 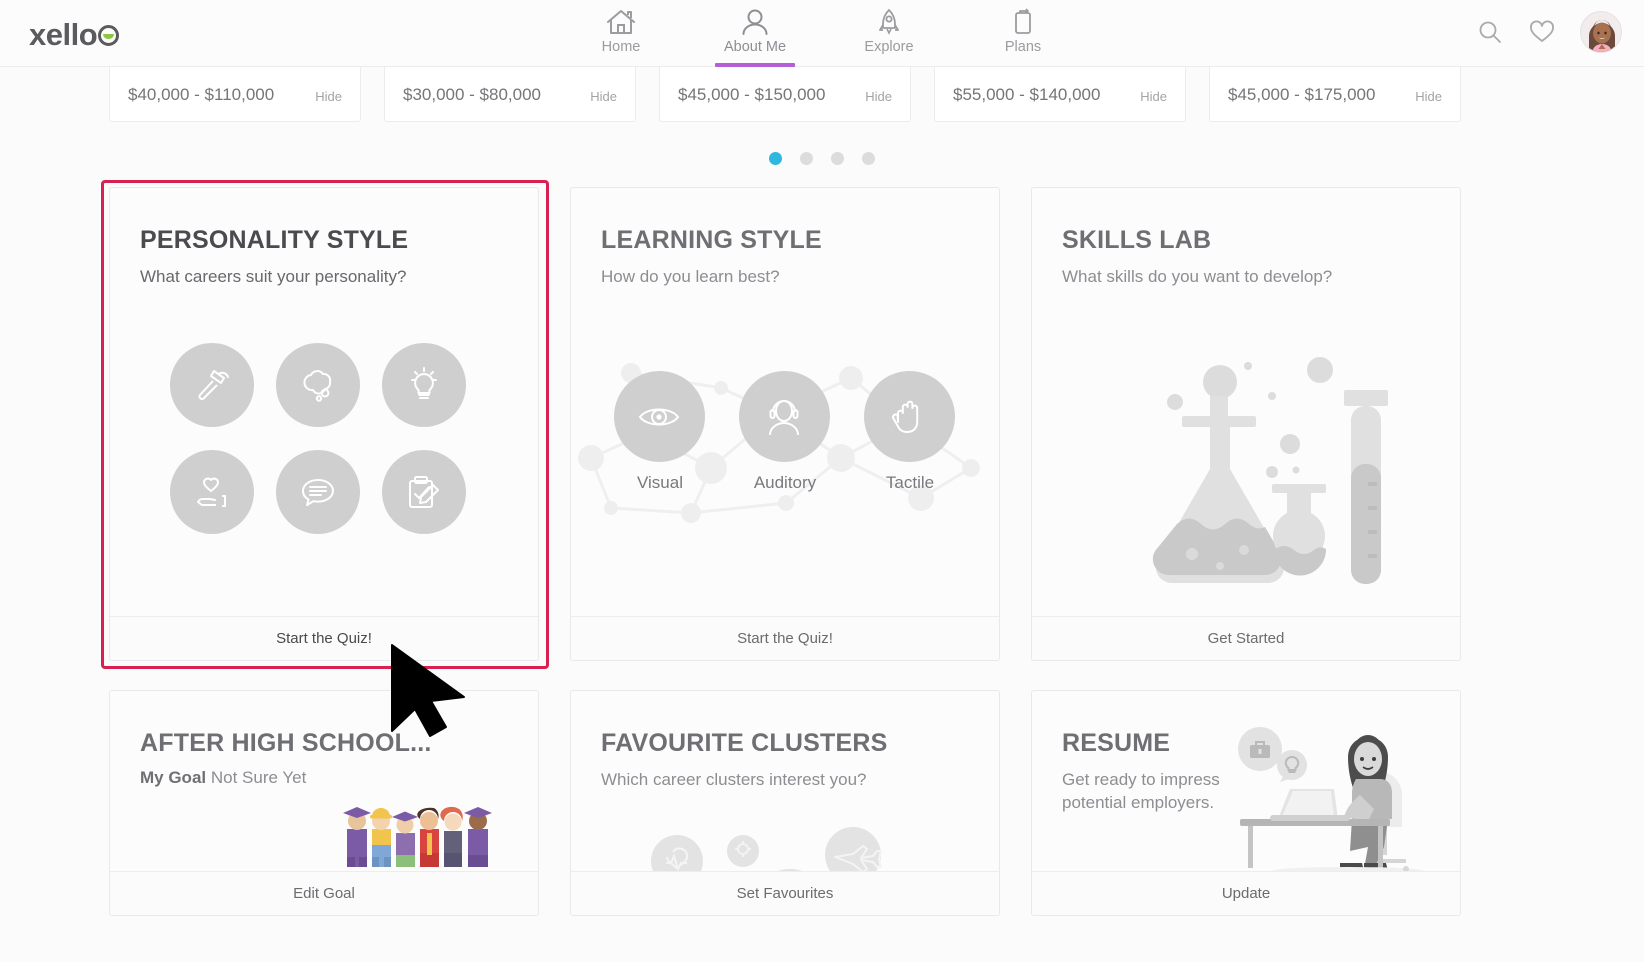 I want to click on top-bar-actions, so click(x=1549, y=32).